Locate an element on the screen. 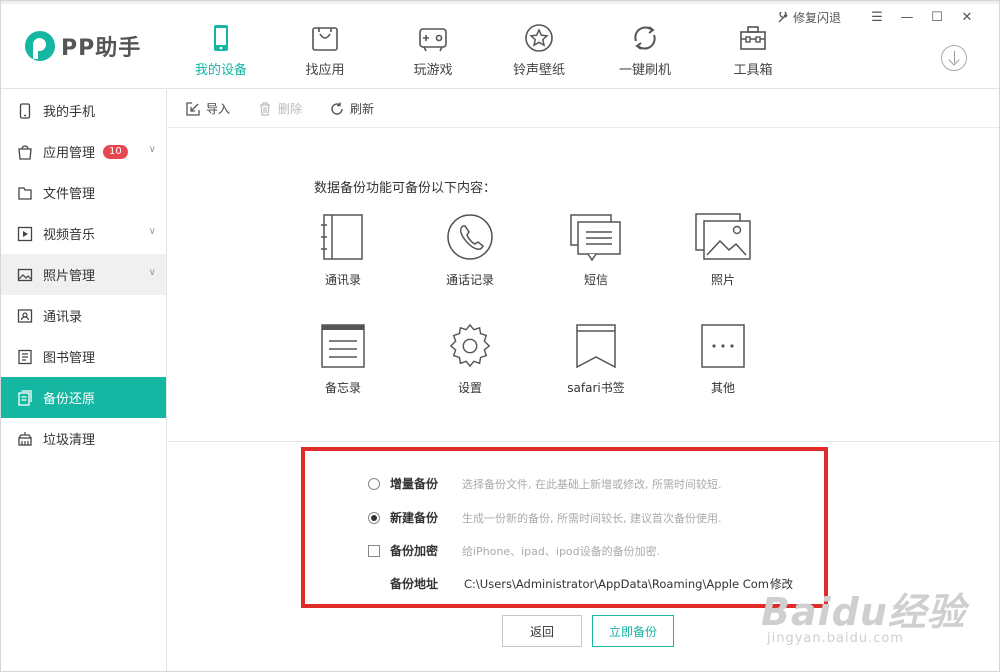 This screenshot has height=672, width=1000. broom-icon is located at coordinates (25, 438).